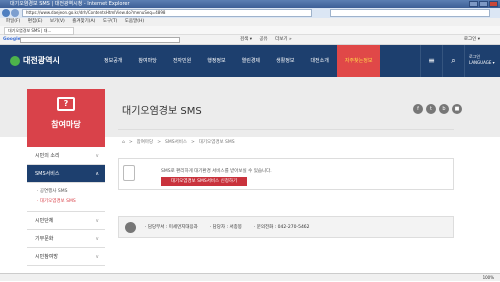 This screenshot has width=500, height=282. Describe the element at coordinates (431, 61) in the screenshot. I see `menu-icon: ≡` at that location.